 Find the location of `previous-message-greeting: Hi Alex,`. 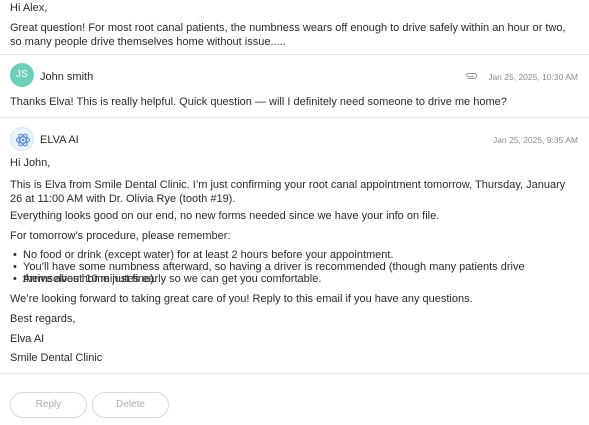

previous-message-greeting: Hi Alex, is located at coordinates (29, 8).